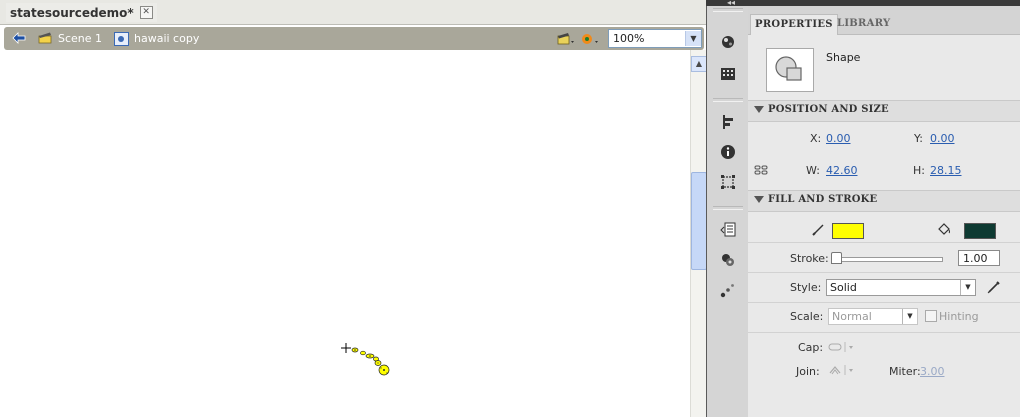 This screenshot has width=1020, height=417. What do you see at coordinates (790, 70) in the screenshot?
I see `shape-type-icon` at bounding box center [790, 70].